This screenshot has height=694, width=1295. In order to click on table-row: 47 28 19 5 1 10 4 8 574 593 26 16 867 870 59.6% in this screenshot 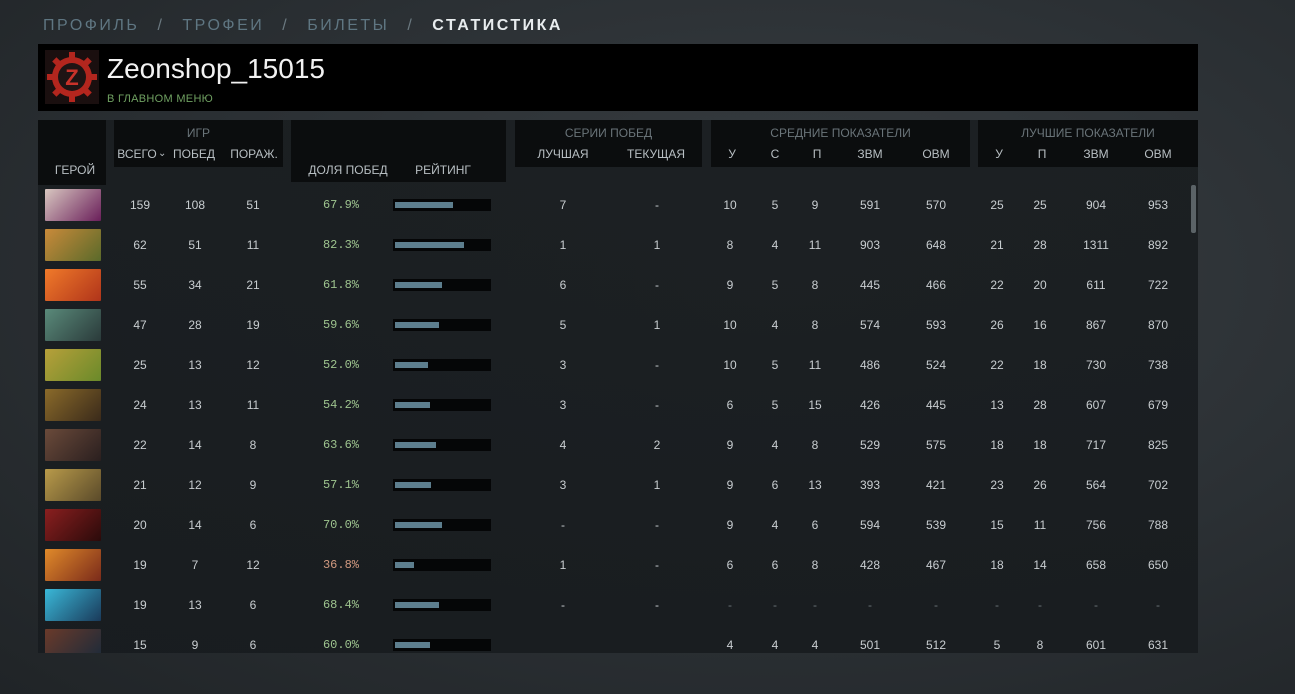, I will do `click(613, 325)`.